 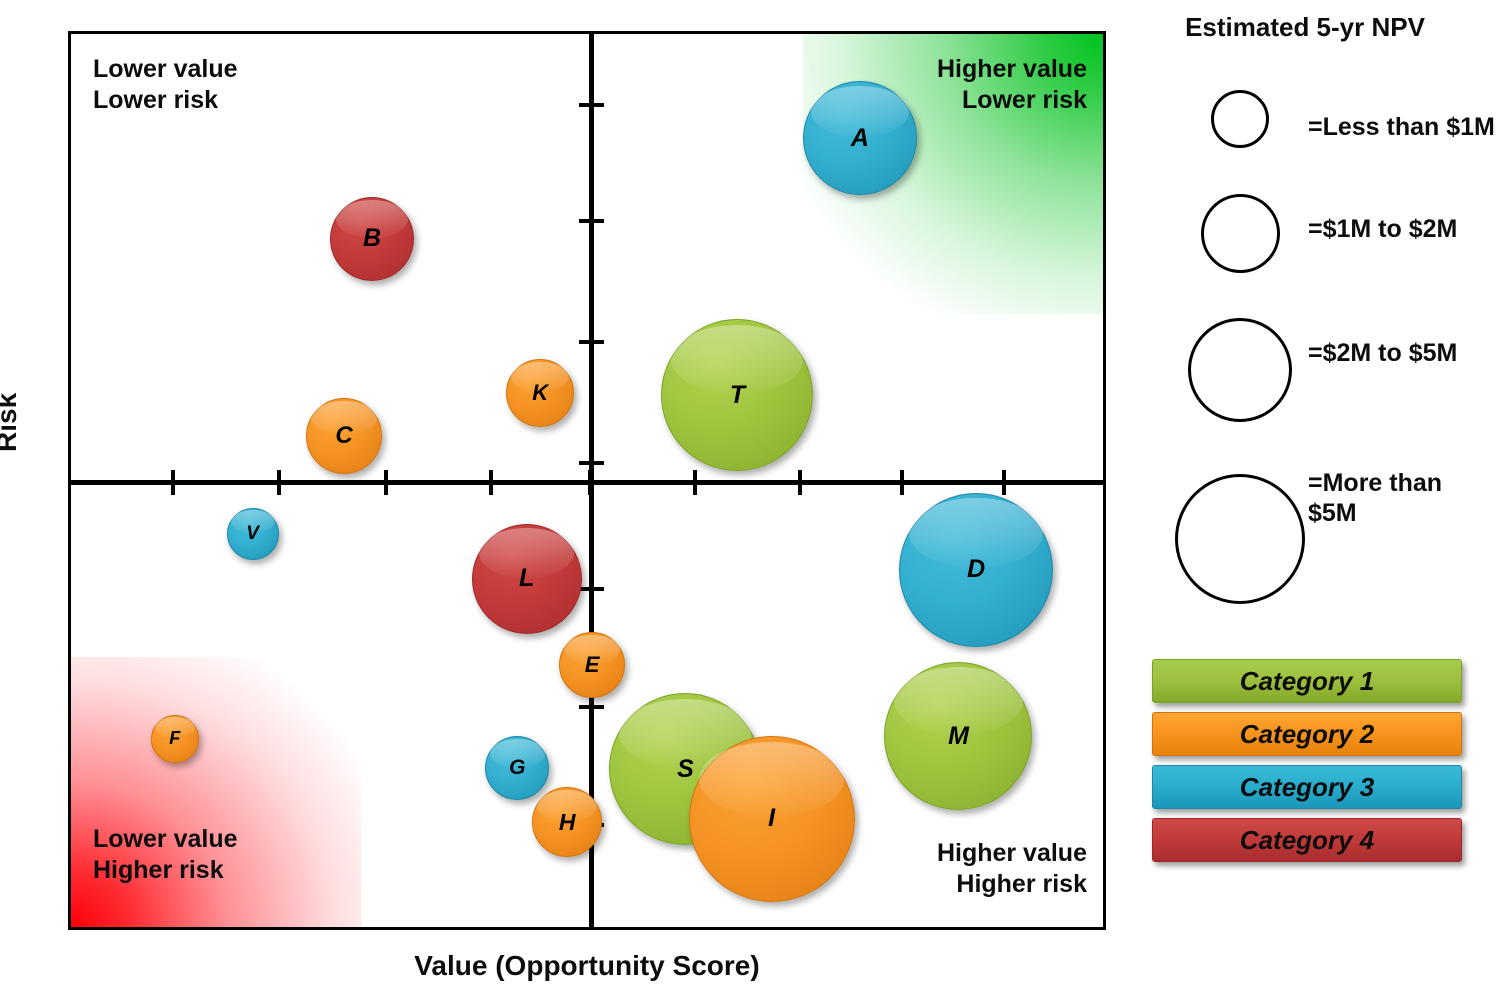 I want to click on bubble-A: A, so click(x=859, y=138).